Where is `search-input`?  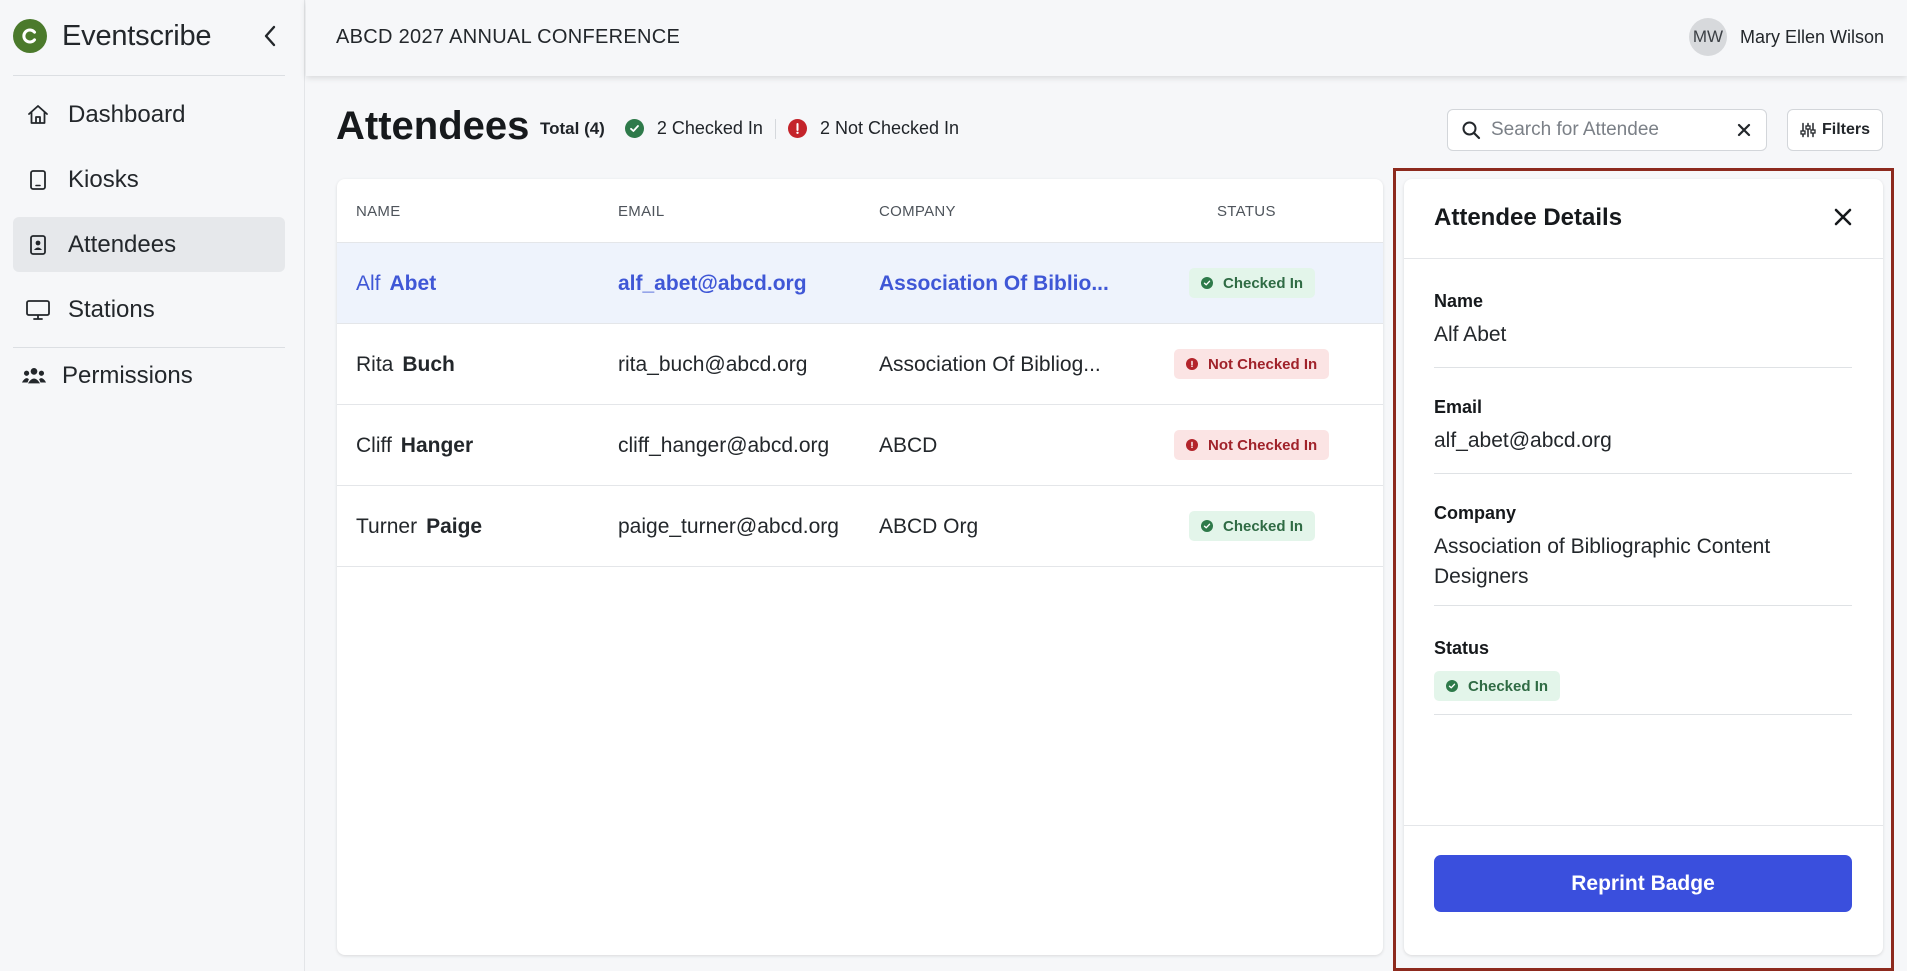 search-input is located at coordinates (1611, 130).